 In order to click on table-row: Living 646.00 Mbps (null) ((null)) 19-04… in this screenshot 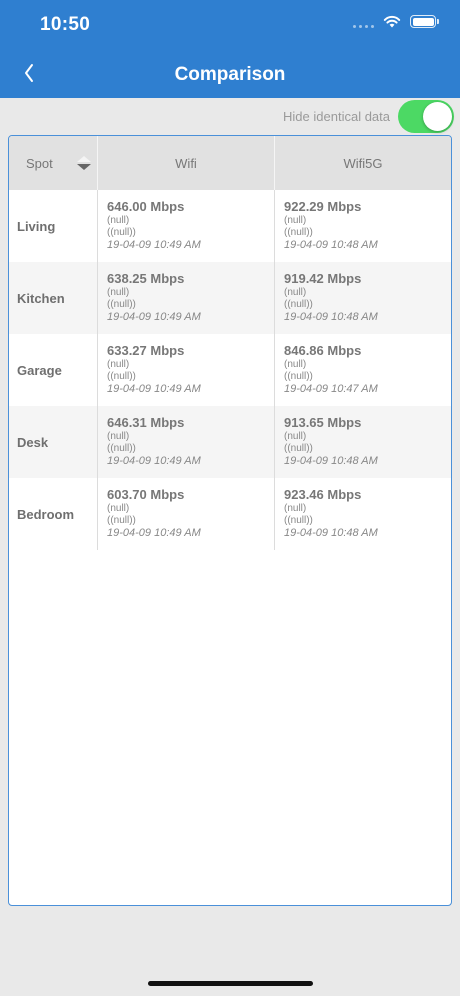, I will do `click(230, 226)`.